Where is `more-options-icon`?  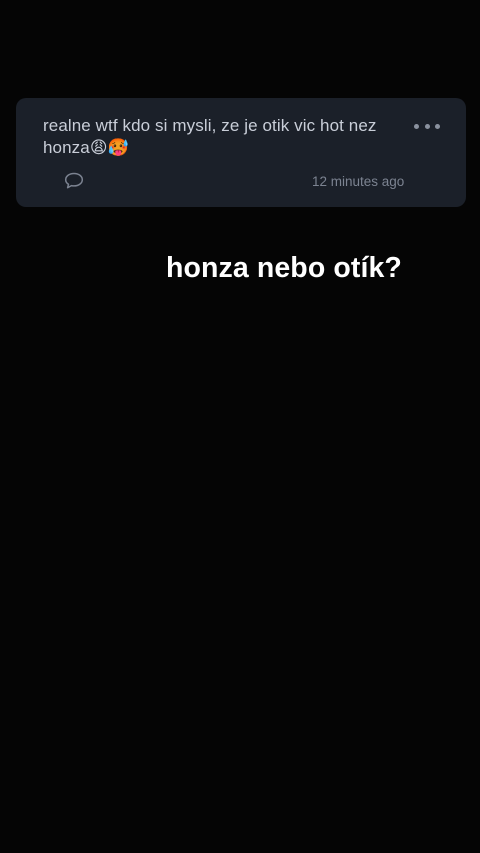 more-options-icon is located at coordinates (427, 126).